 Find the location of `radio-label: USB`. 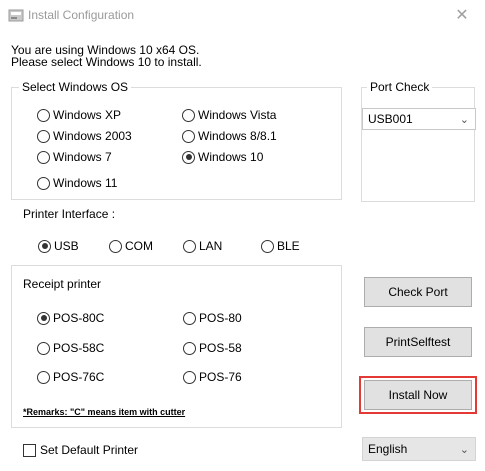

radio-label: USB is located at coordinates (66, 246).